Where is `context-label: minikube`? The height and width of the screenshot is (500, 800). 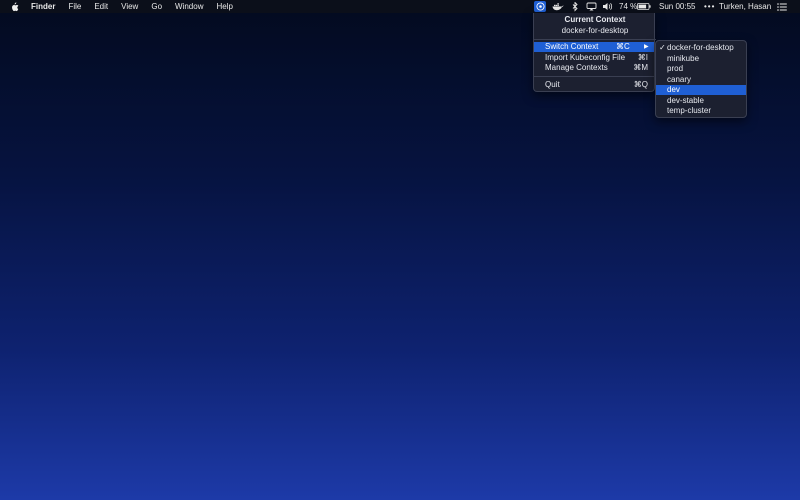
context-label: minikube is located at coordinates (683, 58).